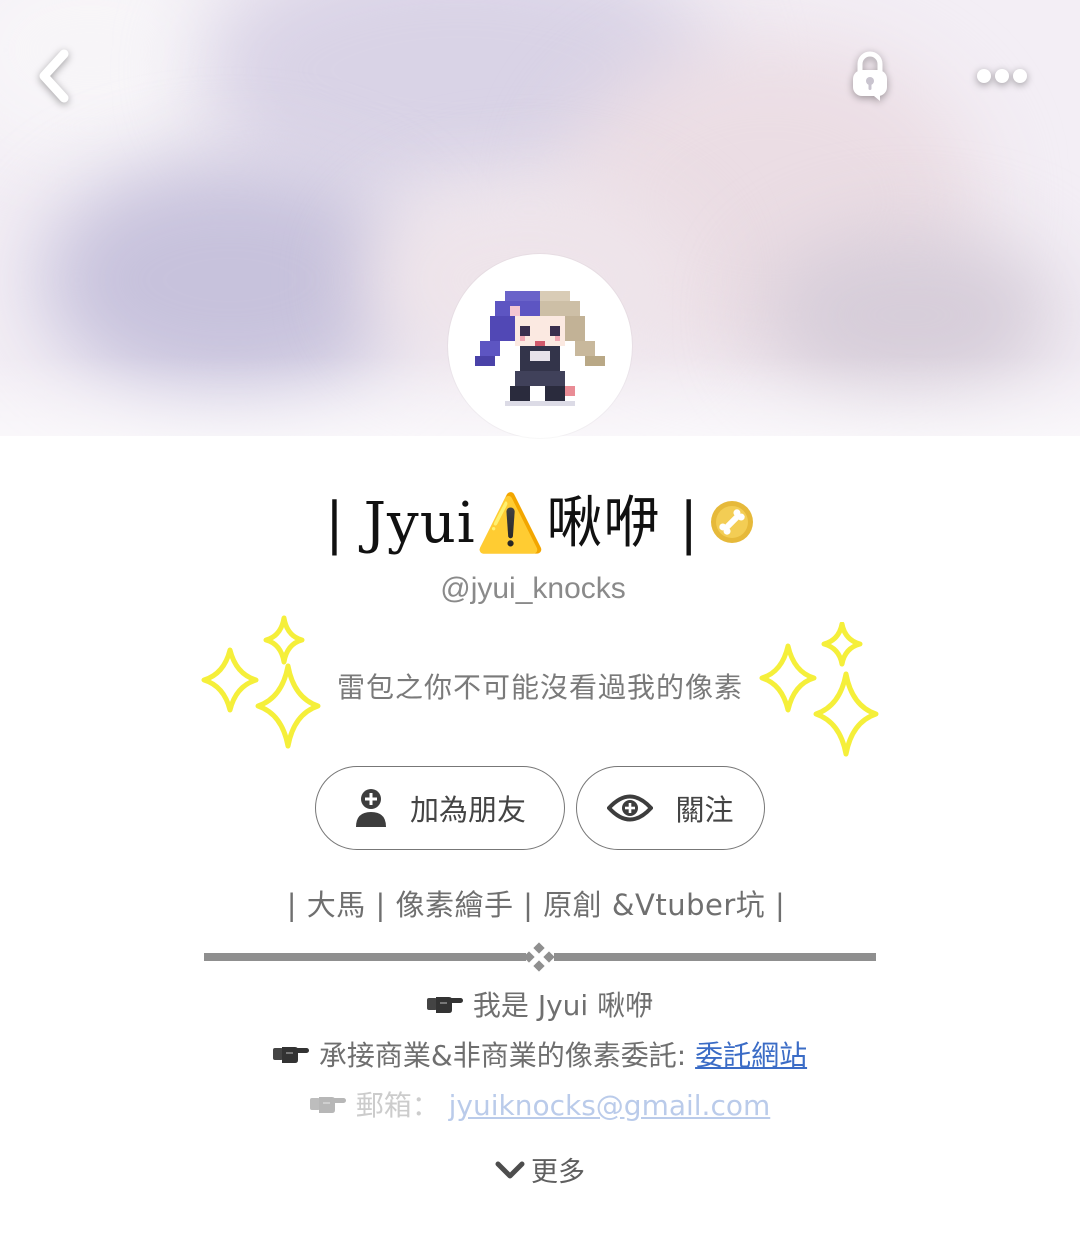  I want to click on chevron-left-icon, so click(54, 76).